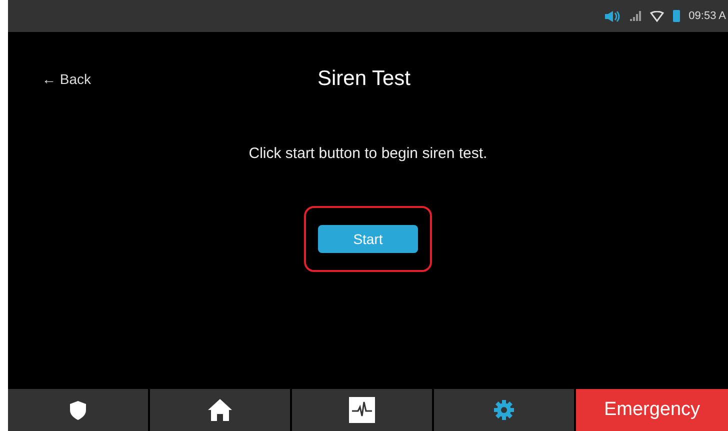  I want to click on volume-icon, so click(612, 16).